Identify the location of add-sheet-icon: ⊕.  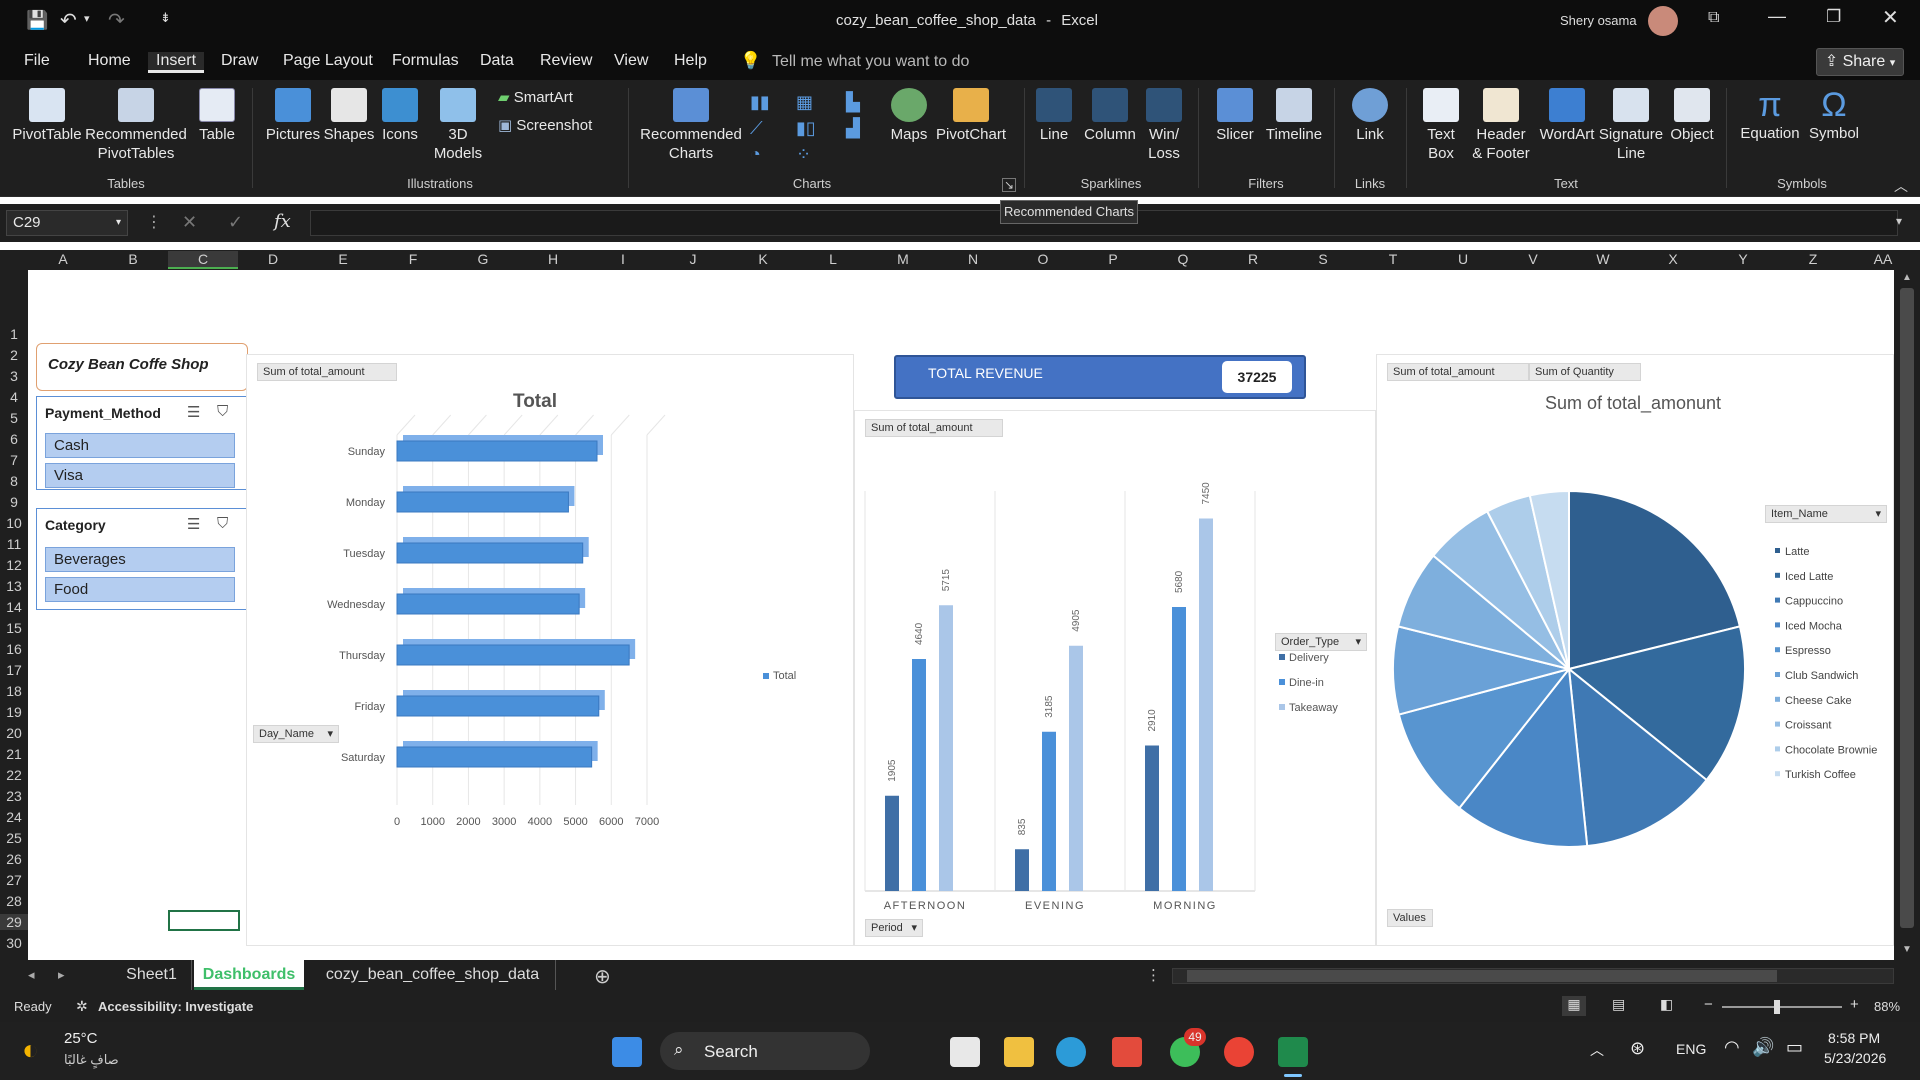
(602, 976).